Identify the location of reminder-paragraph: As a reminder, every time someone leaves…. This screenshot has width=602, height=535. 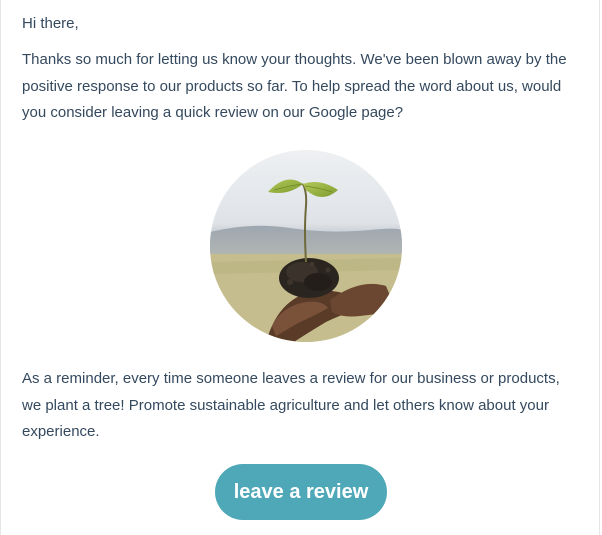
(291, 405).